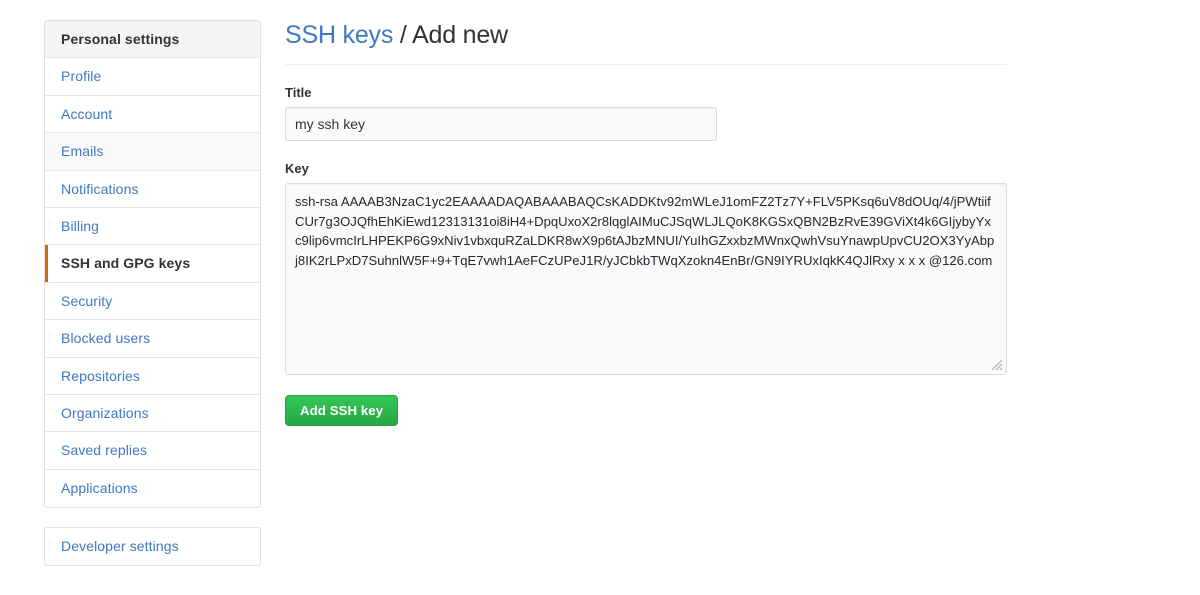  Describe the element at coordinates (152, 152) in the screenshot. I see `sidebar-item-emails: Emails` at that location.